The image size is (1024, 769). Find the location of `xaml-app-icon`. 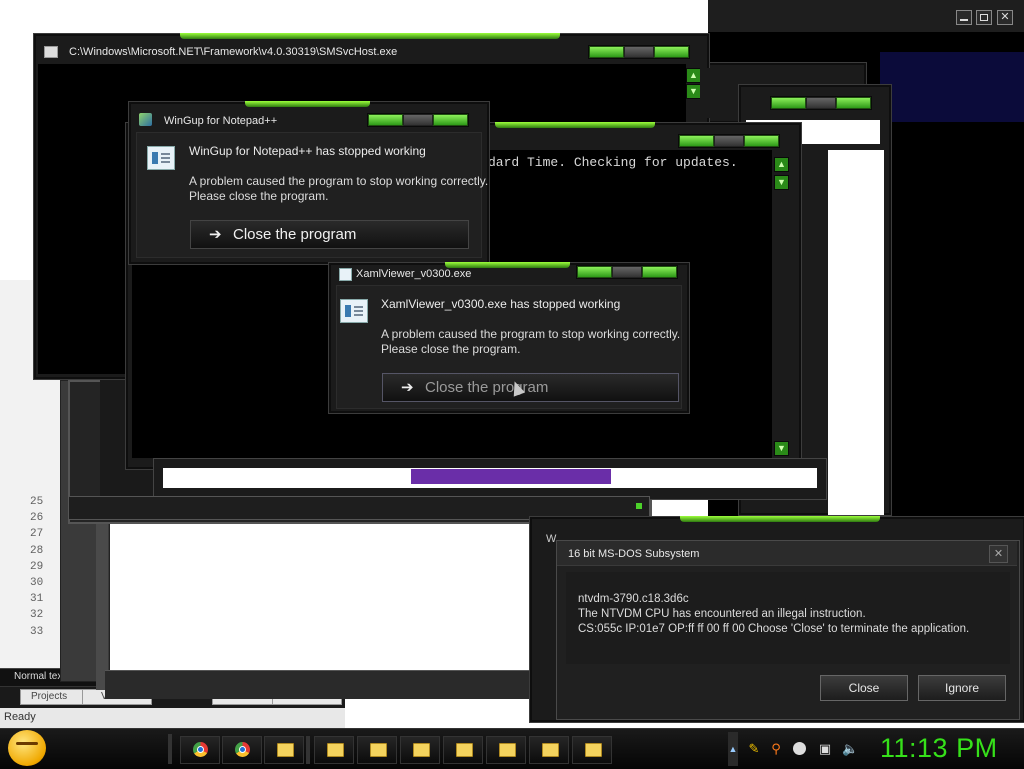

xaml-app-icon is located at coordinates (354, 311).